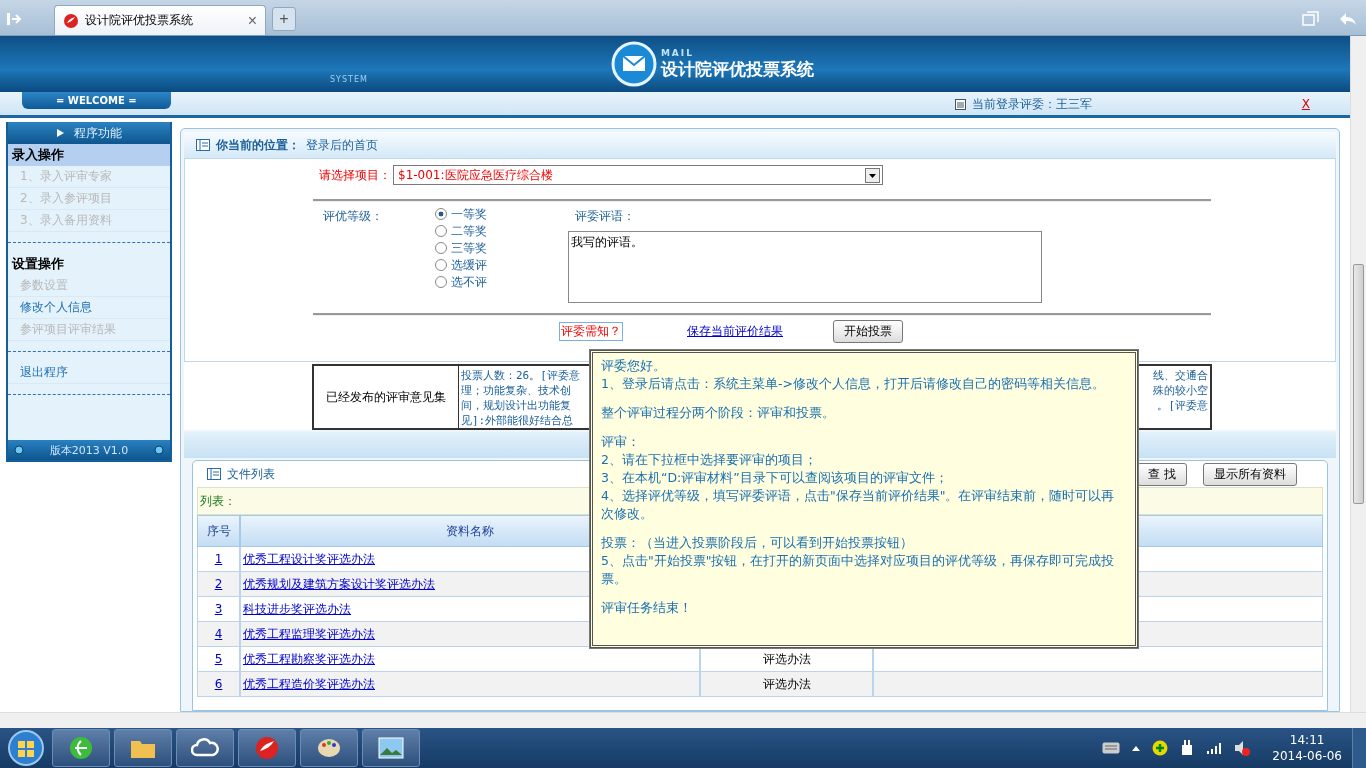 This screenshot has height=768, width=1366. I want to click on notice-text: 整个评审过程分两个阶段：评审和投票。, so click(718, 413).